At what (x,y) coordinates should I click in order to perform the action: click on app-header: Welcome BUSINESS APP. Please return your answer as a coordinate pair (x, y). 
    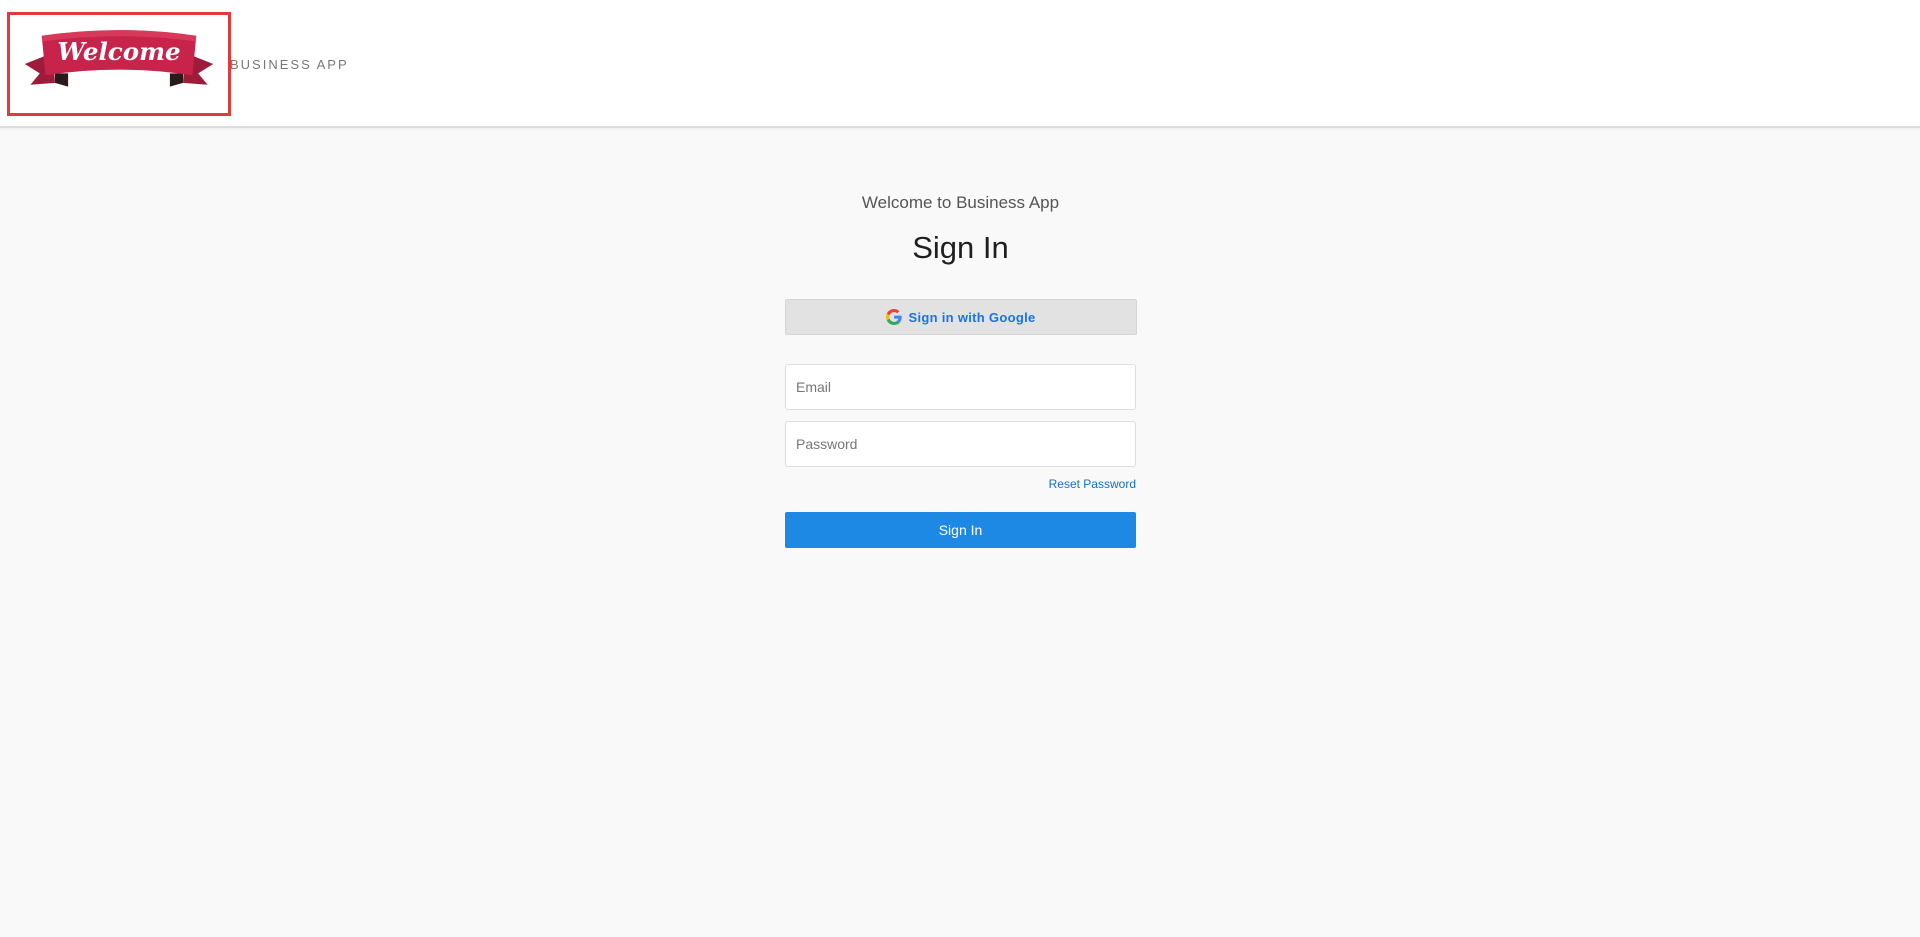
    Looking at the image, I should click on (960, 64).